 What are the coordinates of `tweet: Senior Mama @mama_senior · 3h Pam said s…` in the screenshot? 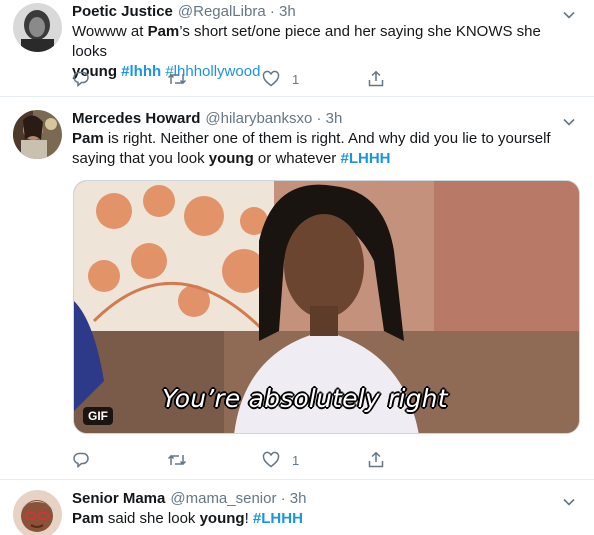 It's located at (297, 507).